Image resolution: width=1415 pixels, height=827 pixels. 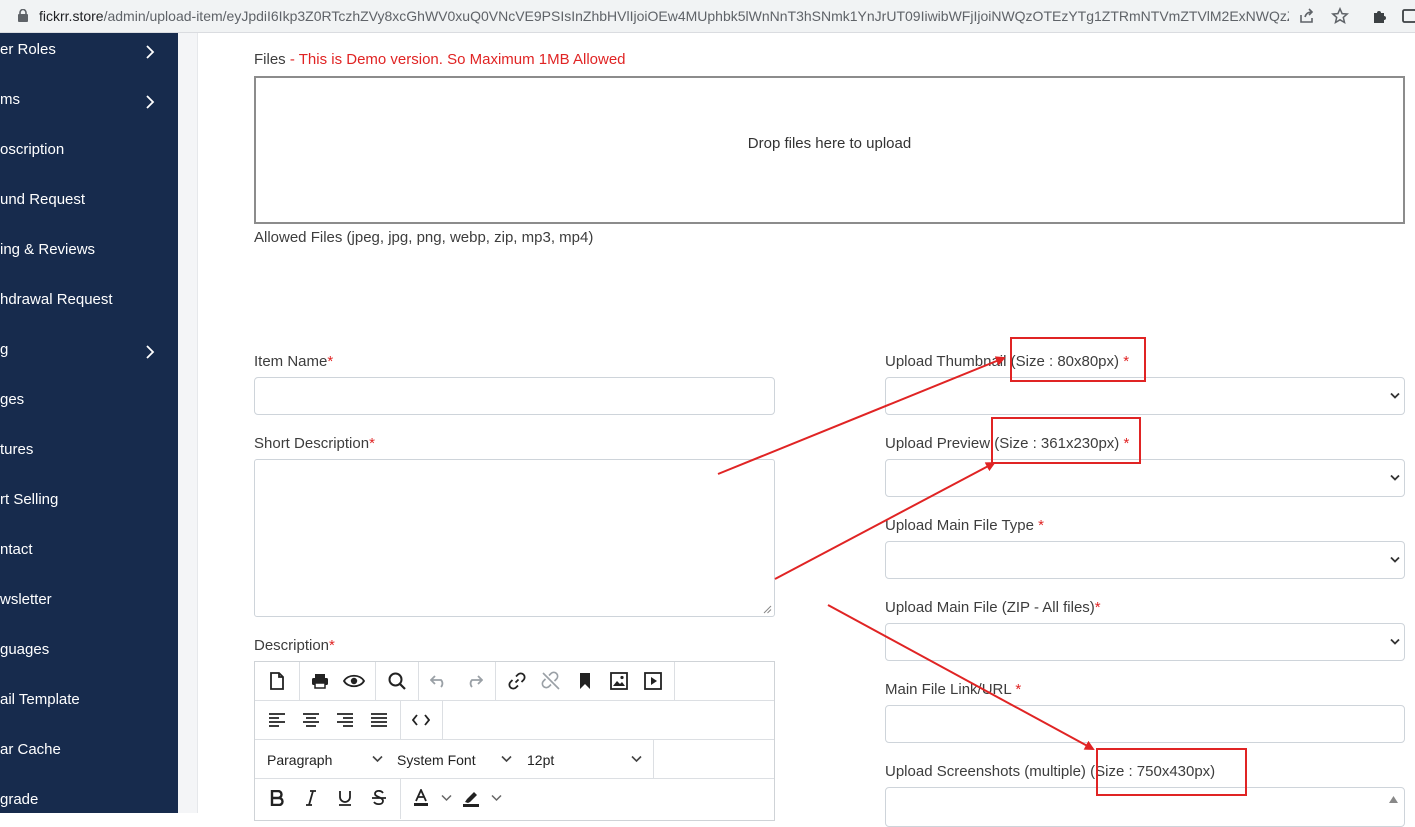 What do you see at coordinates (397, 681) in the screenshot?
I see `search-icon` at bounding box center [397, 681].